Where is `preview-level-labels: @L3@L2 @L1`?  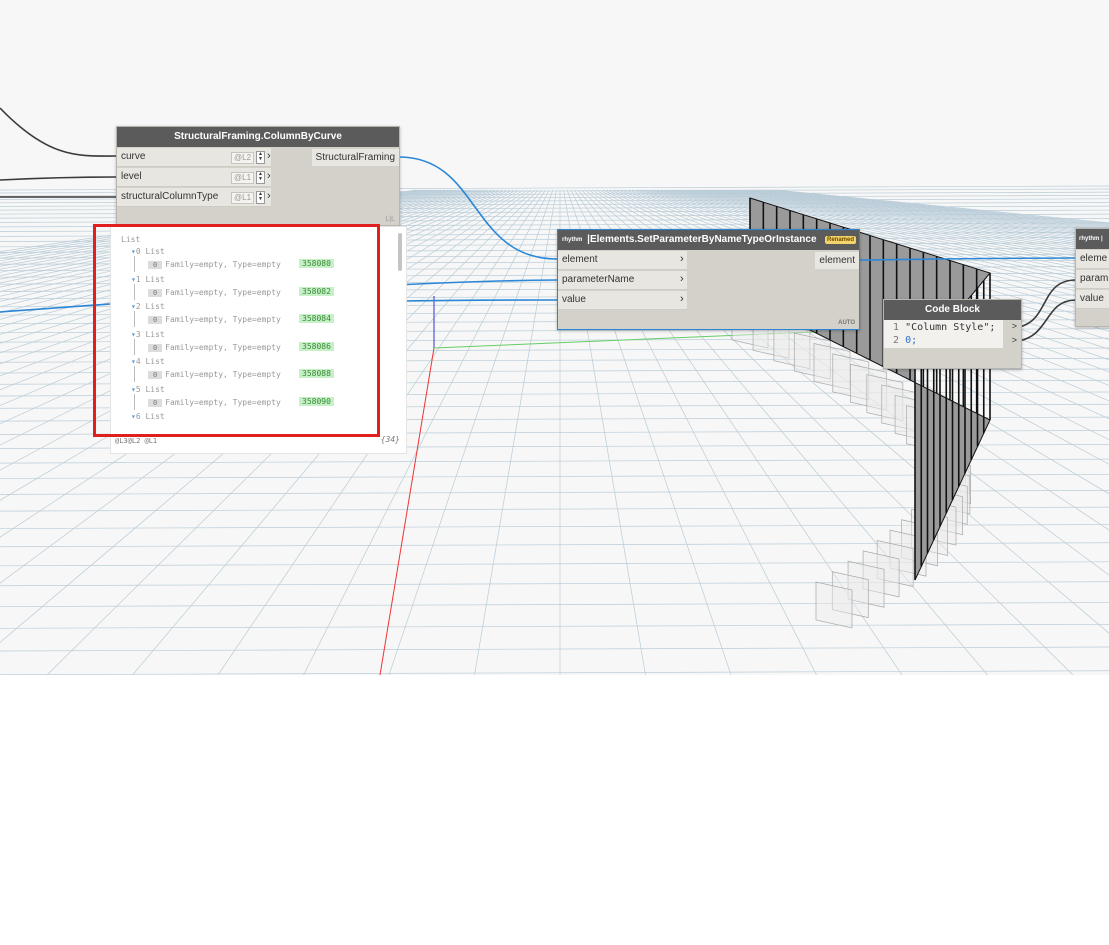 preview-level-labels: @L3@L2 @L1 is located at coordinates (136, 441).